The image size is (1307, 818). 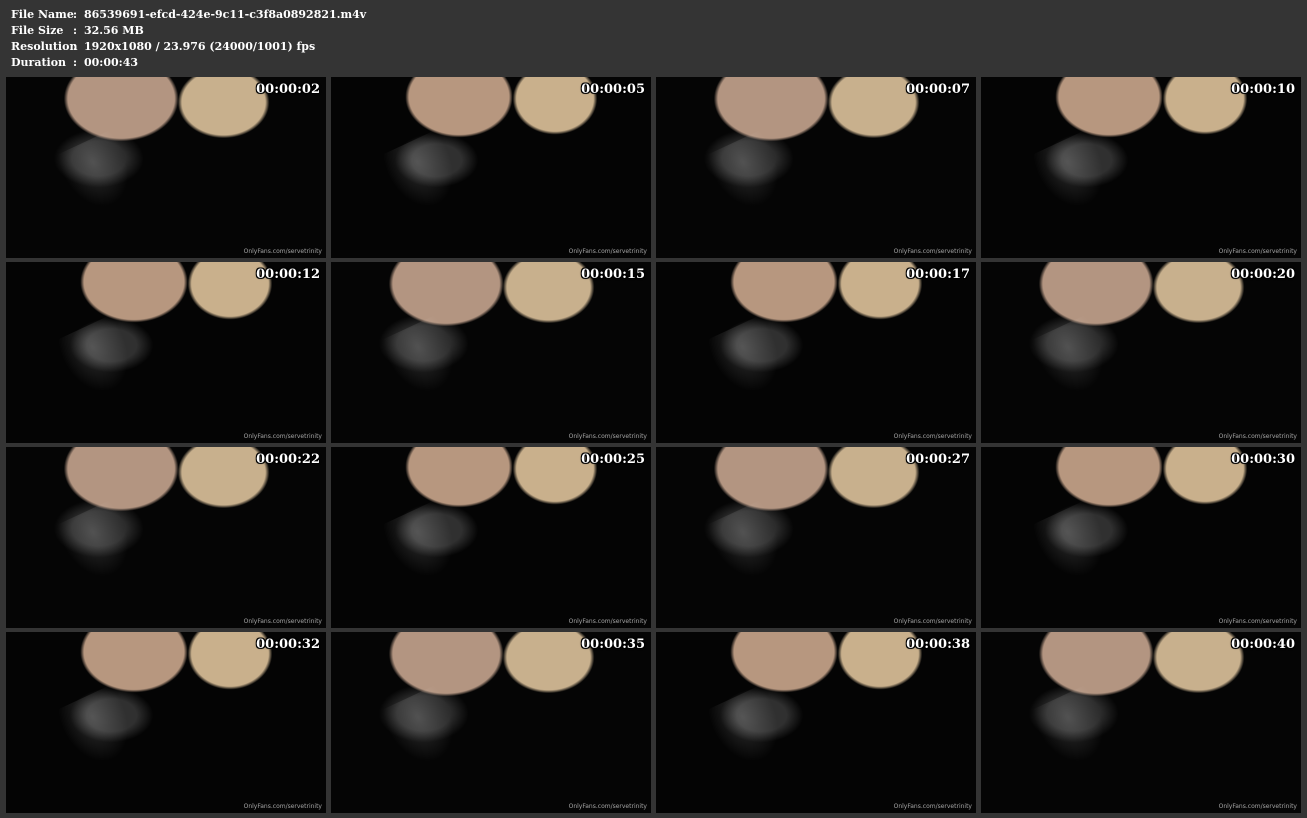 What do you see at coordinates (938, 274) in the screenshot?
I see `thumbnail-timestamp: 00:00:17` at bounding box center [938, 274].